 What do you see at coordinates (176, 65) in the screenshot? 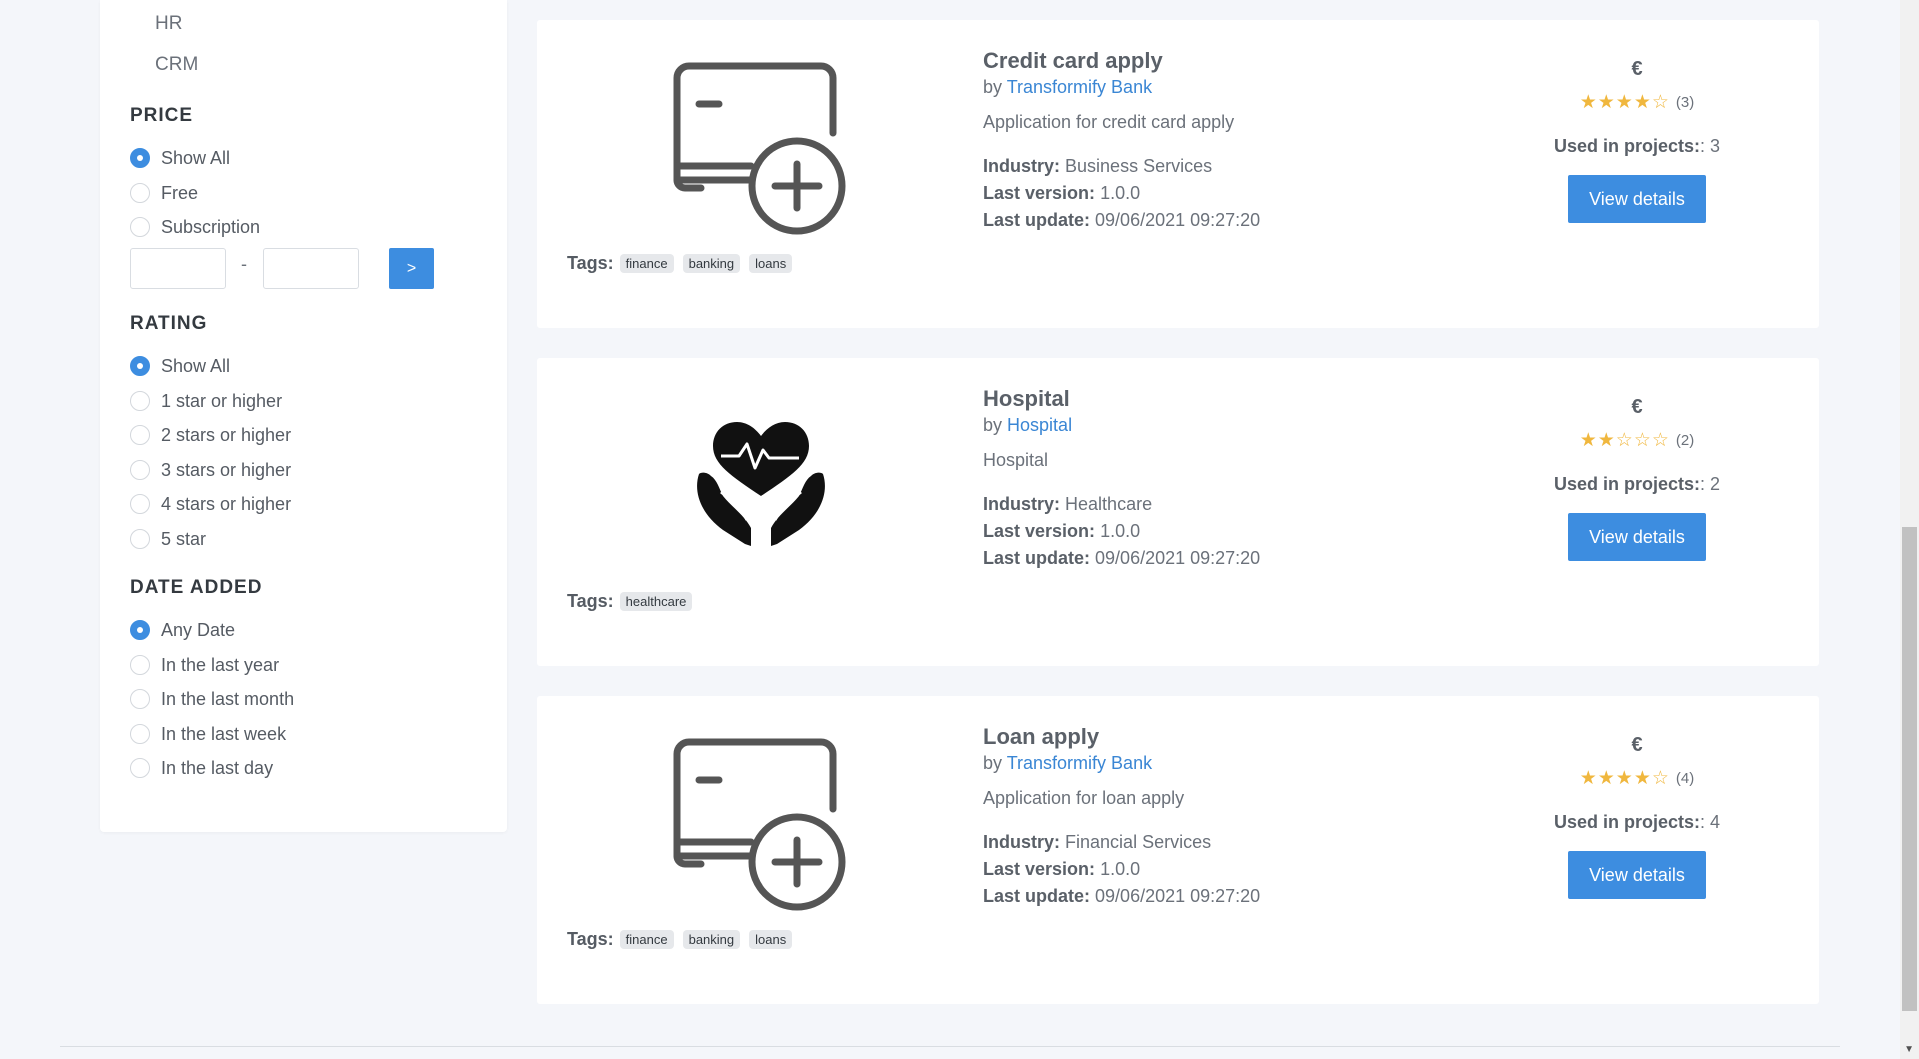
I see `category-item-crm: CRM` at bounding box center [176, 65].